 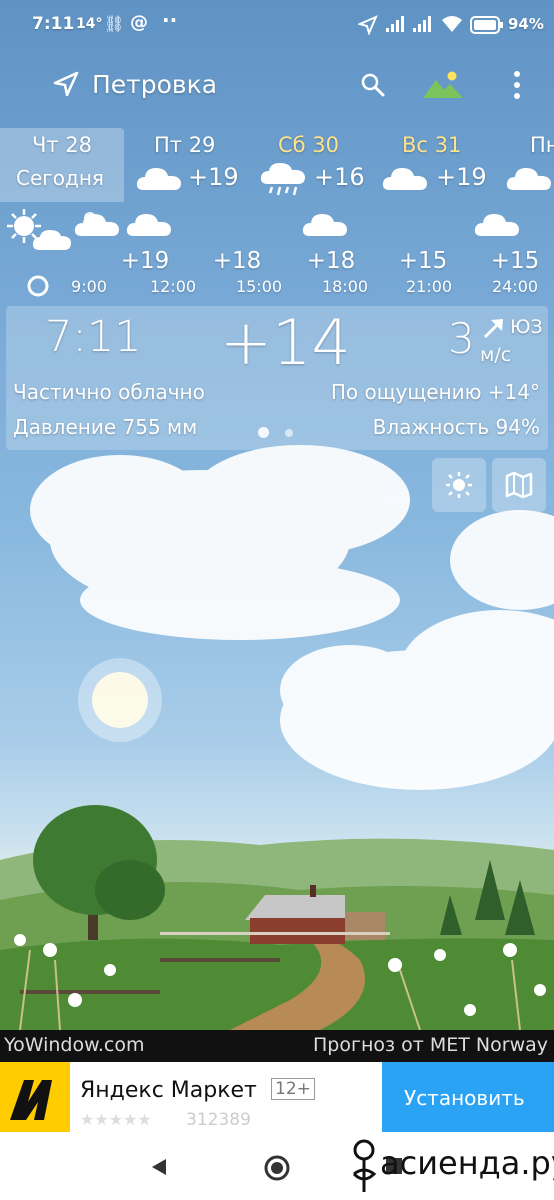 I want to click on credits-bar: YoWindow.com Прогноз от MET Norway, so click(x=277, y=1046).